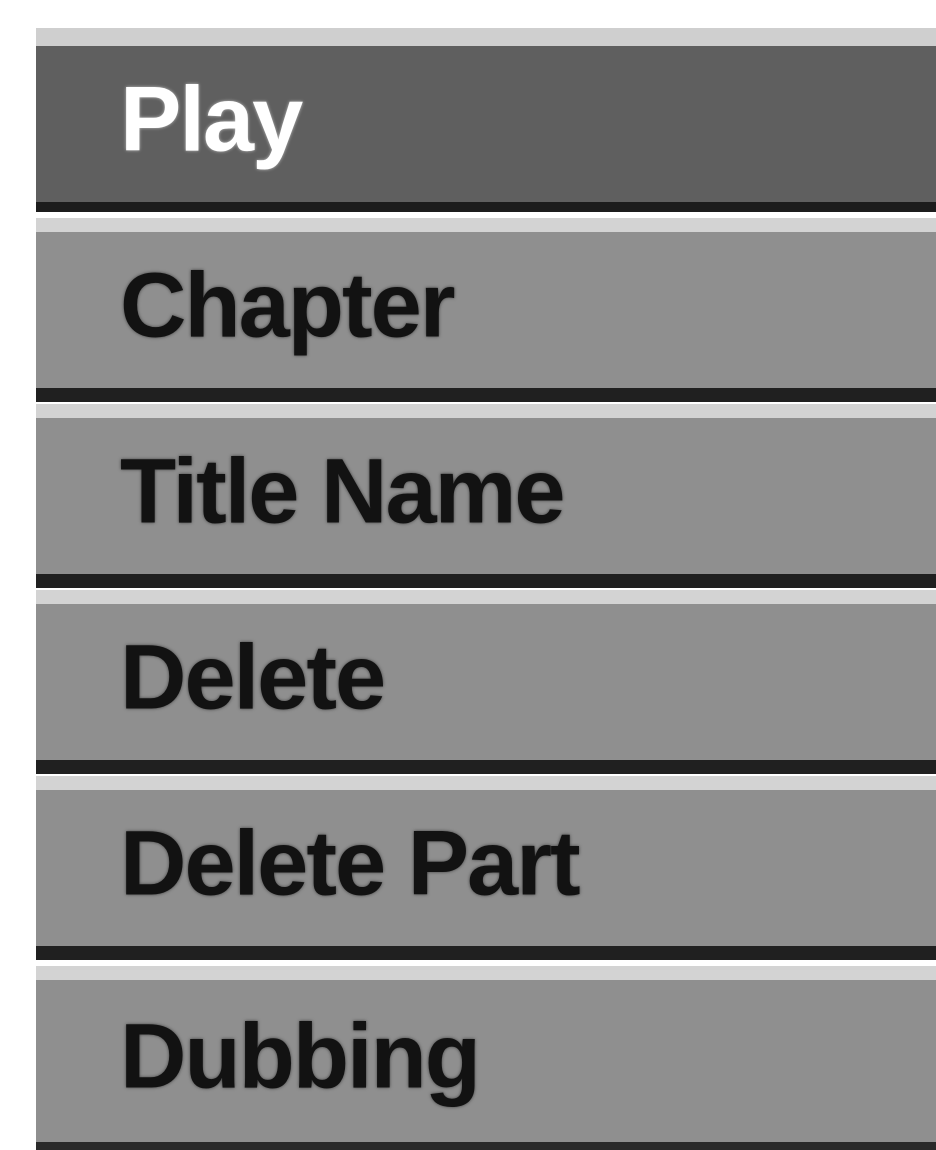 Image resolution: width=936 pixels, height=1150 pixels. Describe the element at coordinates (211, 119) in the screenshot. I see `menu-item-label: Play` at that location.